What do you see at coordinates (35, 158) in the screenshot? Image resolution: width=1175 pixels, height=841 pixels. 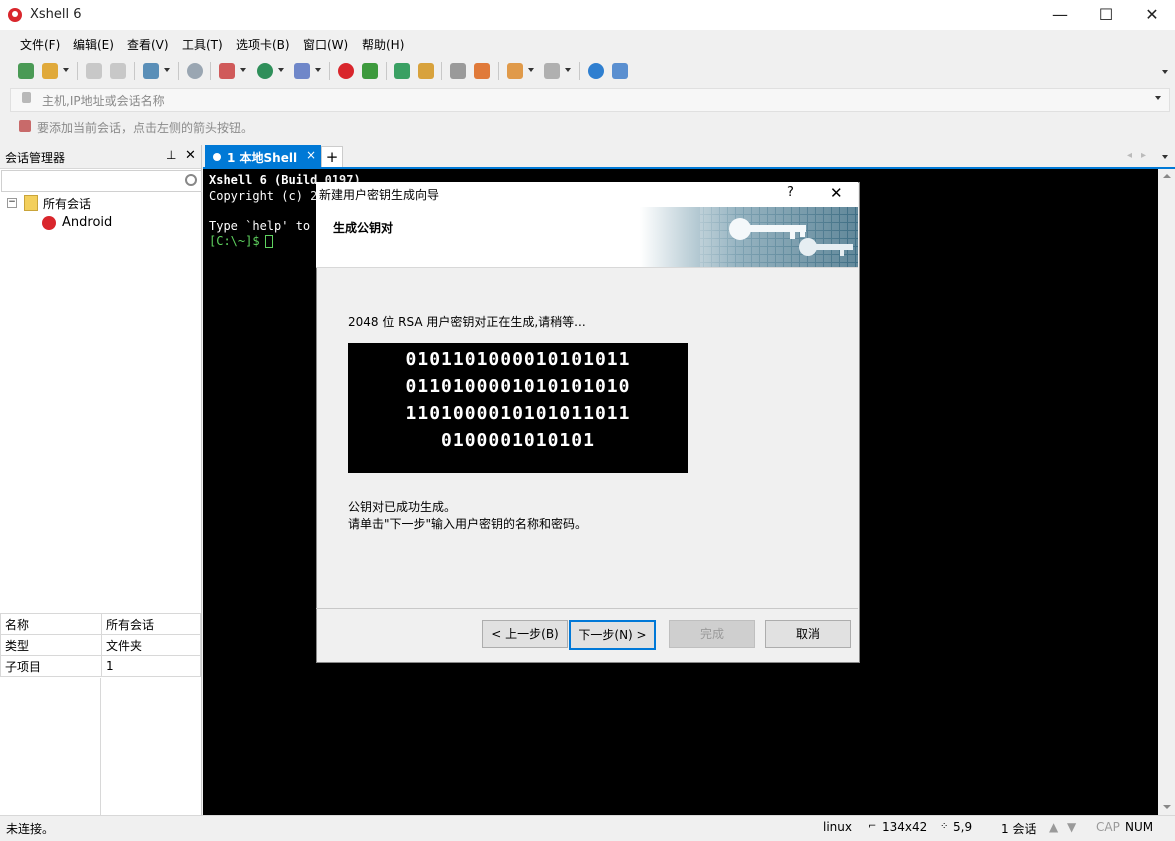 I see `session-manager-title: 会话管理器` at bounding box center [35, 158].